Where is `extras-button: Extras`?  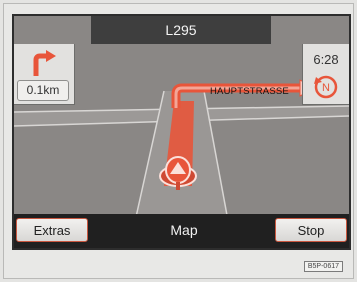
extras-button: Extras is located at coordinates (52, 230).